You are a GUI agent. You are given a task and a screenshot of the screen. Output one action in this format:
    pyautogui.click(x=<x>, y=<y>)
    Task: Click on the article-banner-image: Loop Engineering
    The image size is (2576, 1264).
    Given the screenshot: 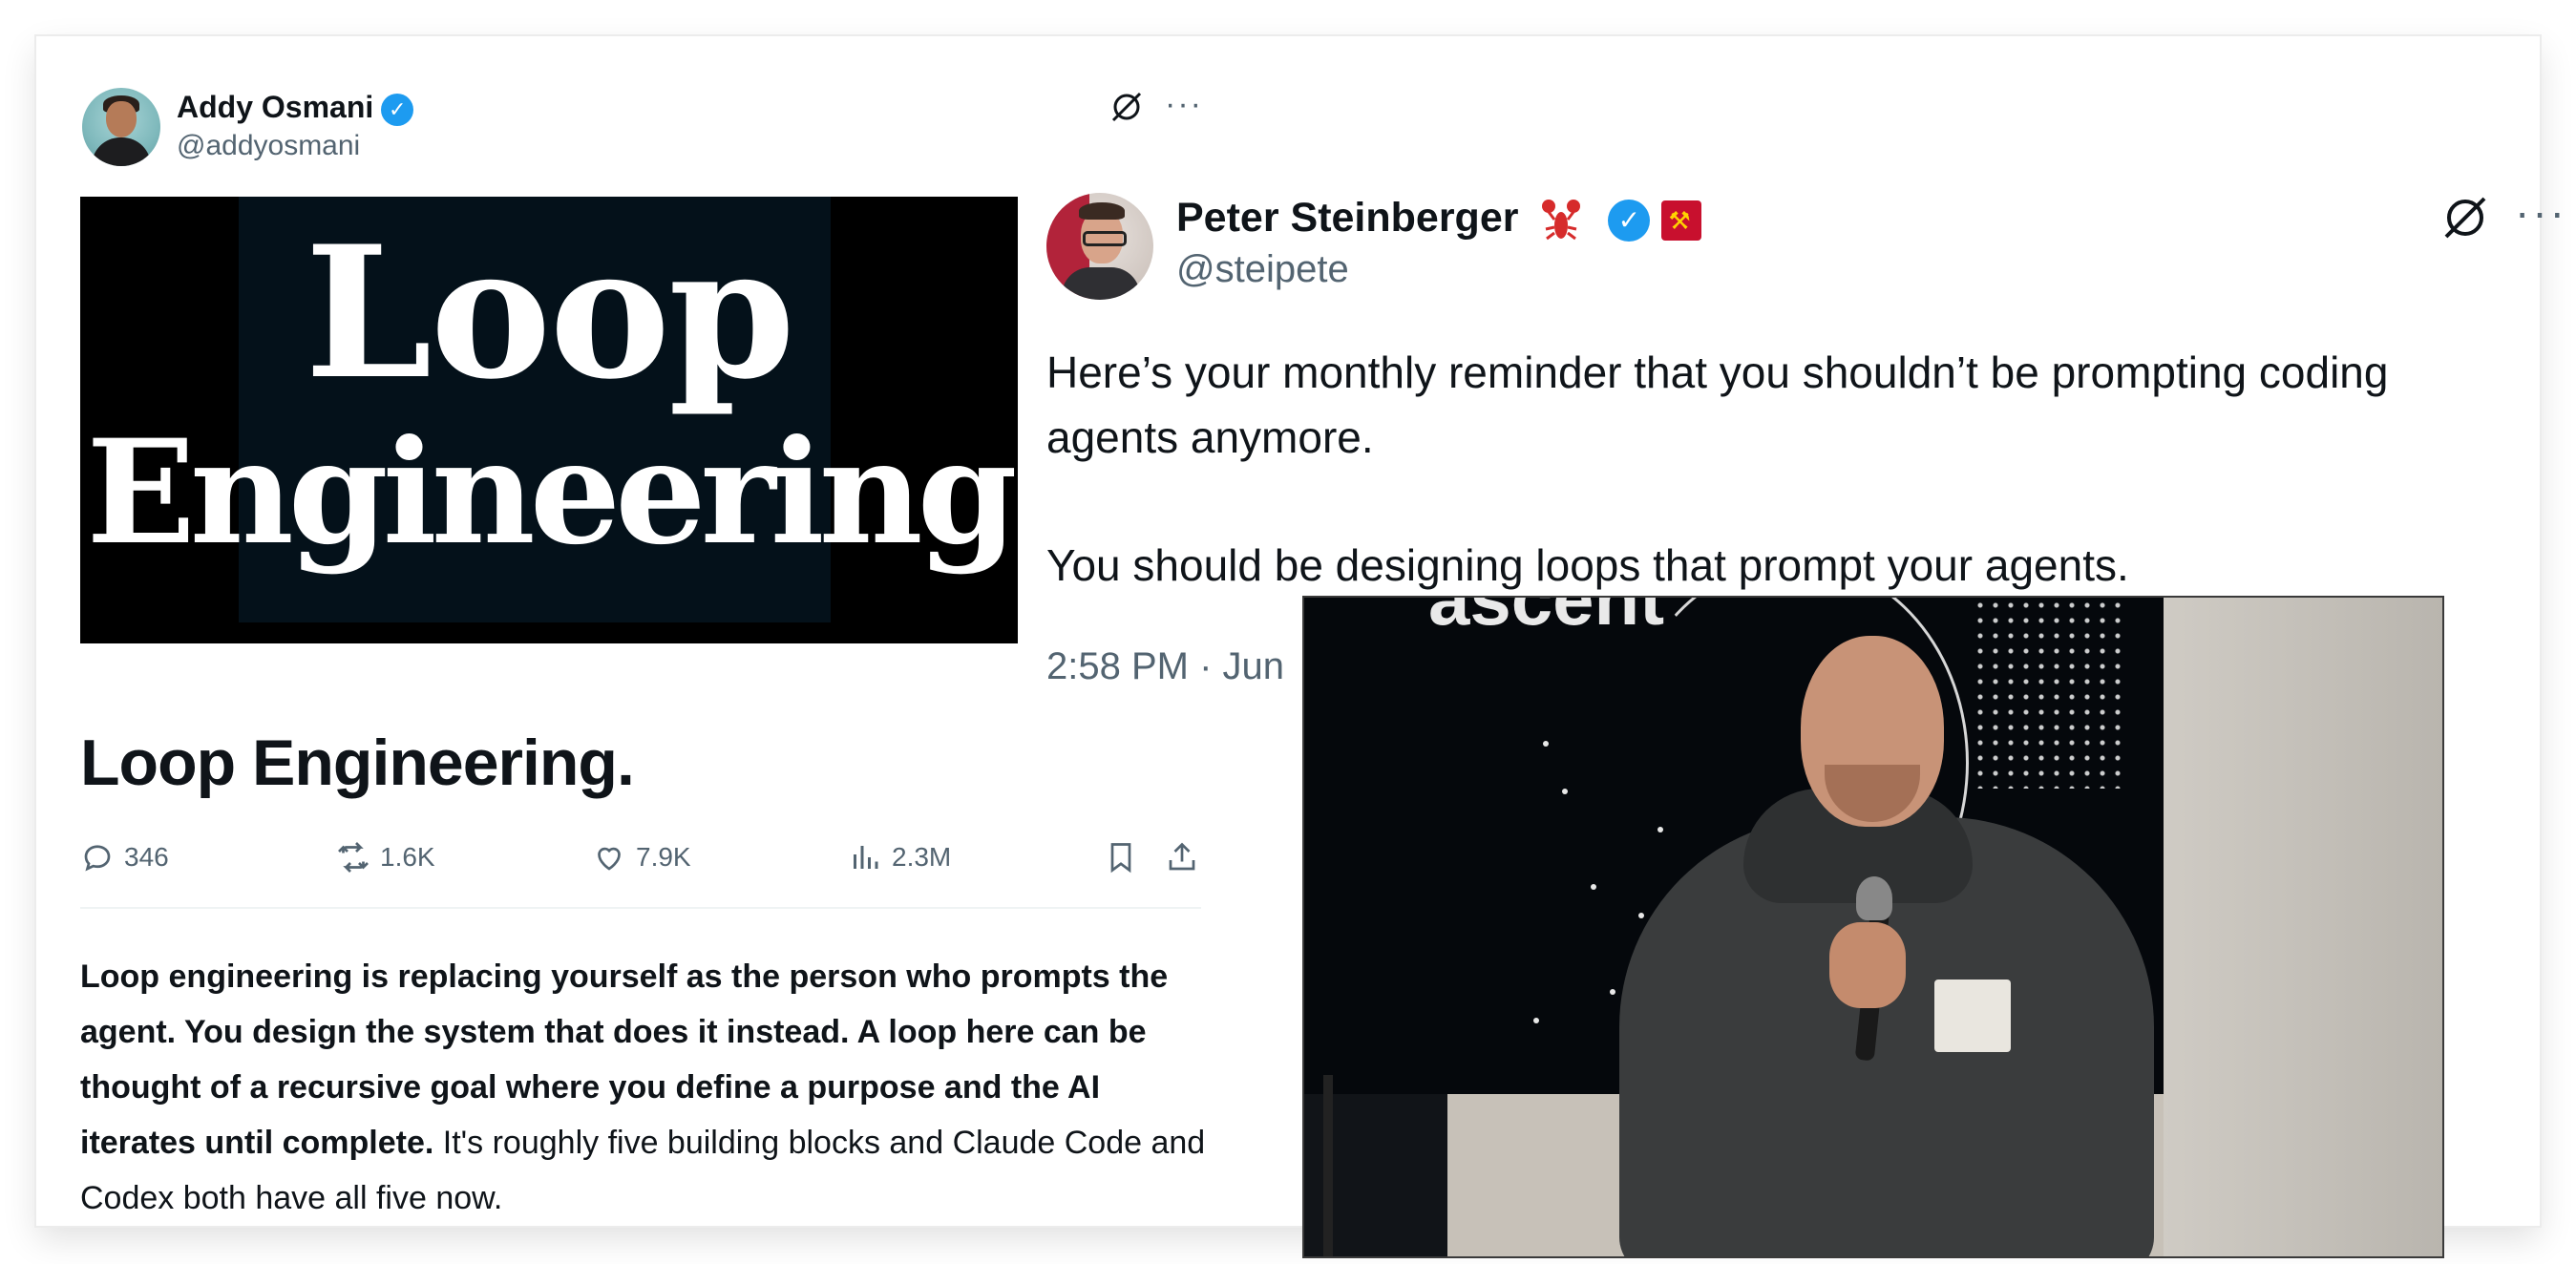 What is the action you would take?
    pyautogui.click(x=549, y=420)
    